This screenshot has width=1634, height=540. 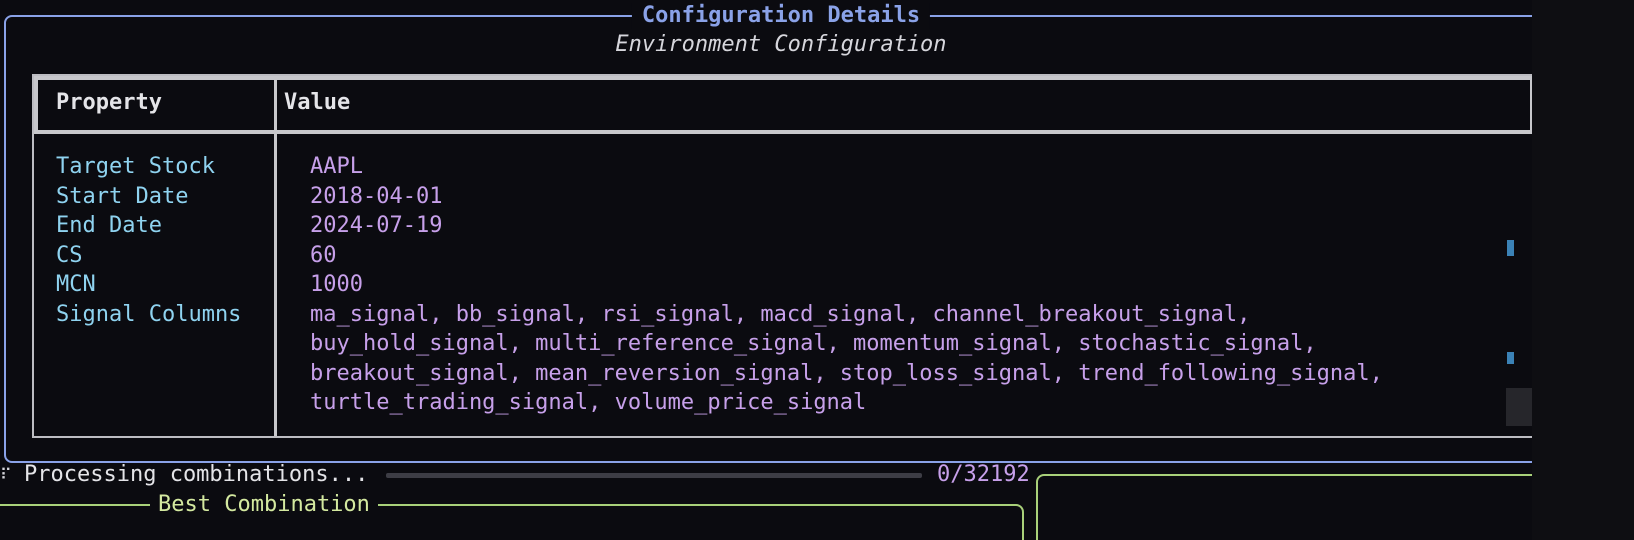 I want to click on table-row: CS 60, so click(x=784, y=256).